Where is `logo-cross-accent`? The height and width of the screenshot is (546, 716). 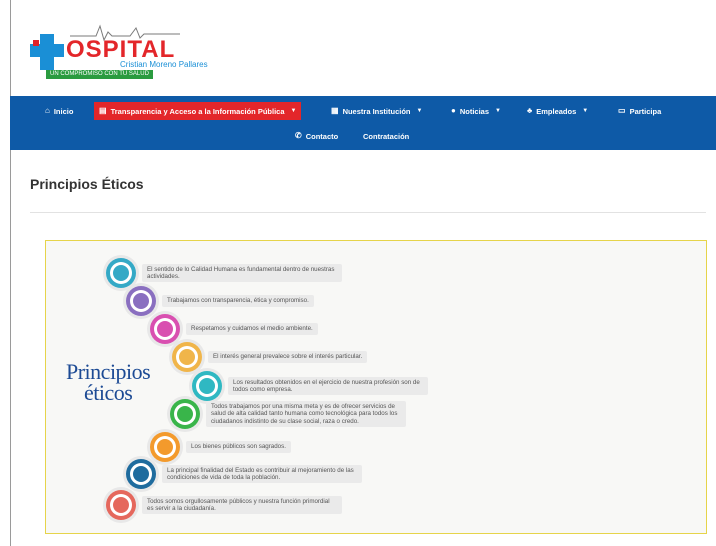
logo-cross-accent is located at coordinates (36, 43).